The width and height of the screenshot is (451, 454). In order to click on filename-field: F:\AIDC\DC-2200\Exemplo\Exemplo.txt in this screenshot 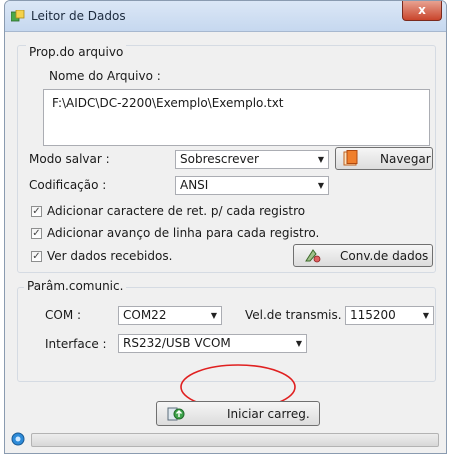, I will do `click(236, 117)`.